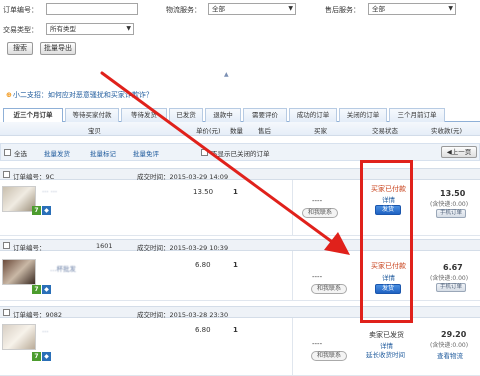 The width and height of the screenshot is (480, 376). I want to click on highlight-box, so click(386, 241).